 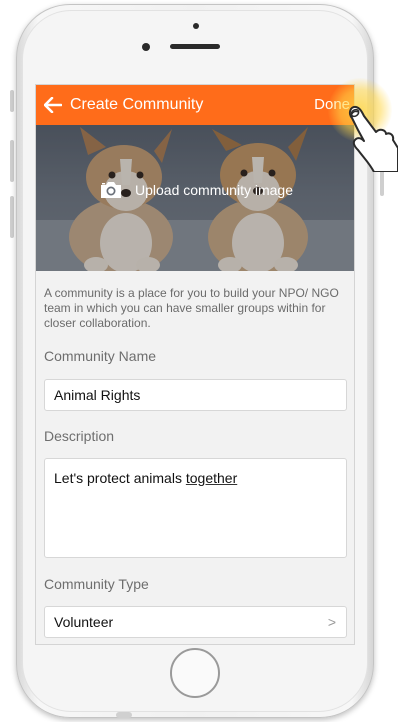 I want to click on description-textarea: Let's protect animals together, so click(x=195, y=508).